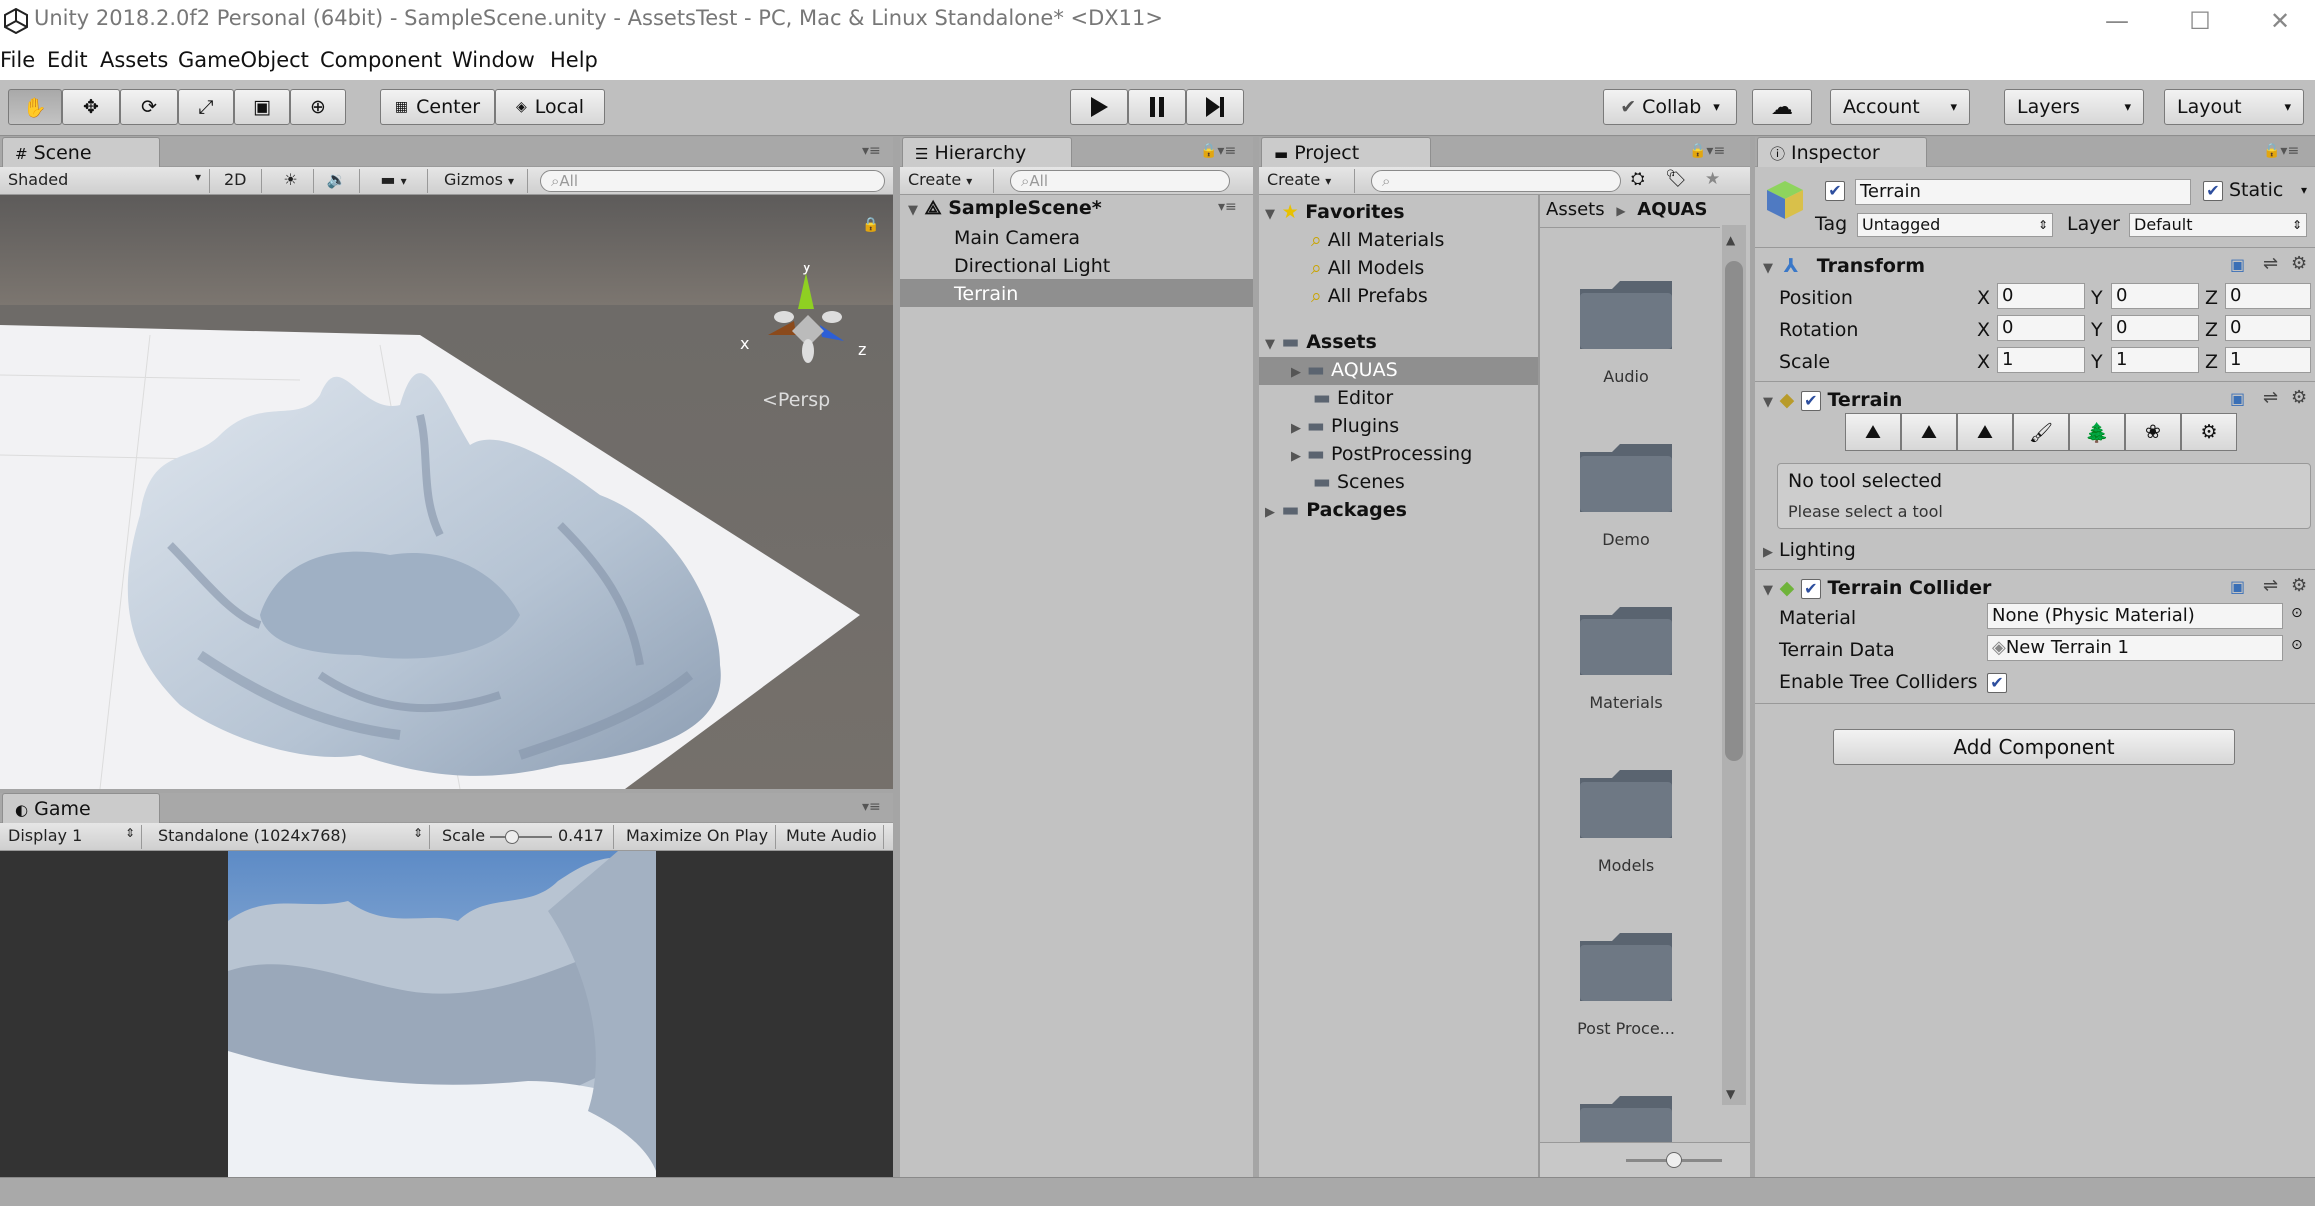 This screenshot has height=1206, width=2315. I want to click on tab-hierarchy: ☰ Hierarchy, so click(987, 152).